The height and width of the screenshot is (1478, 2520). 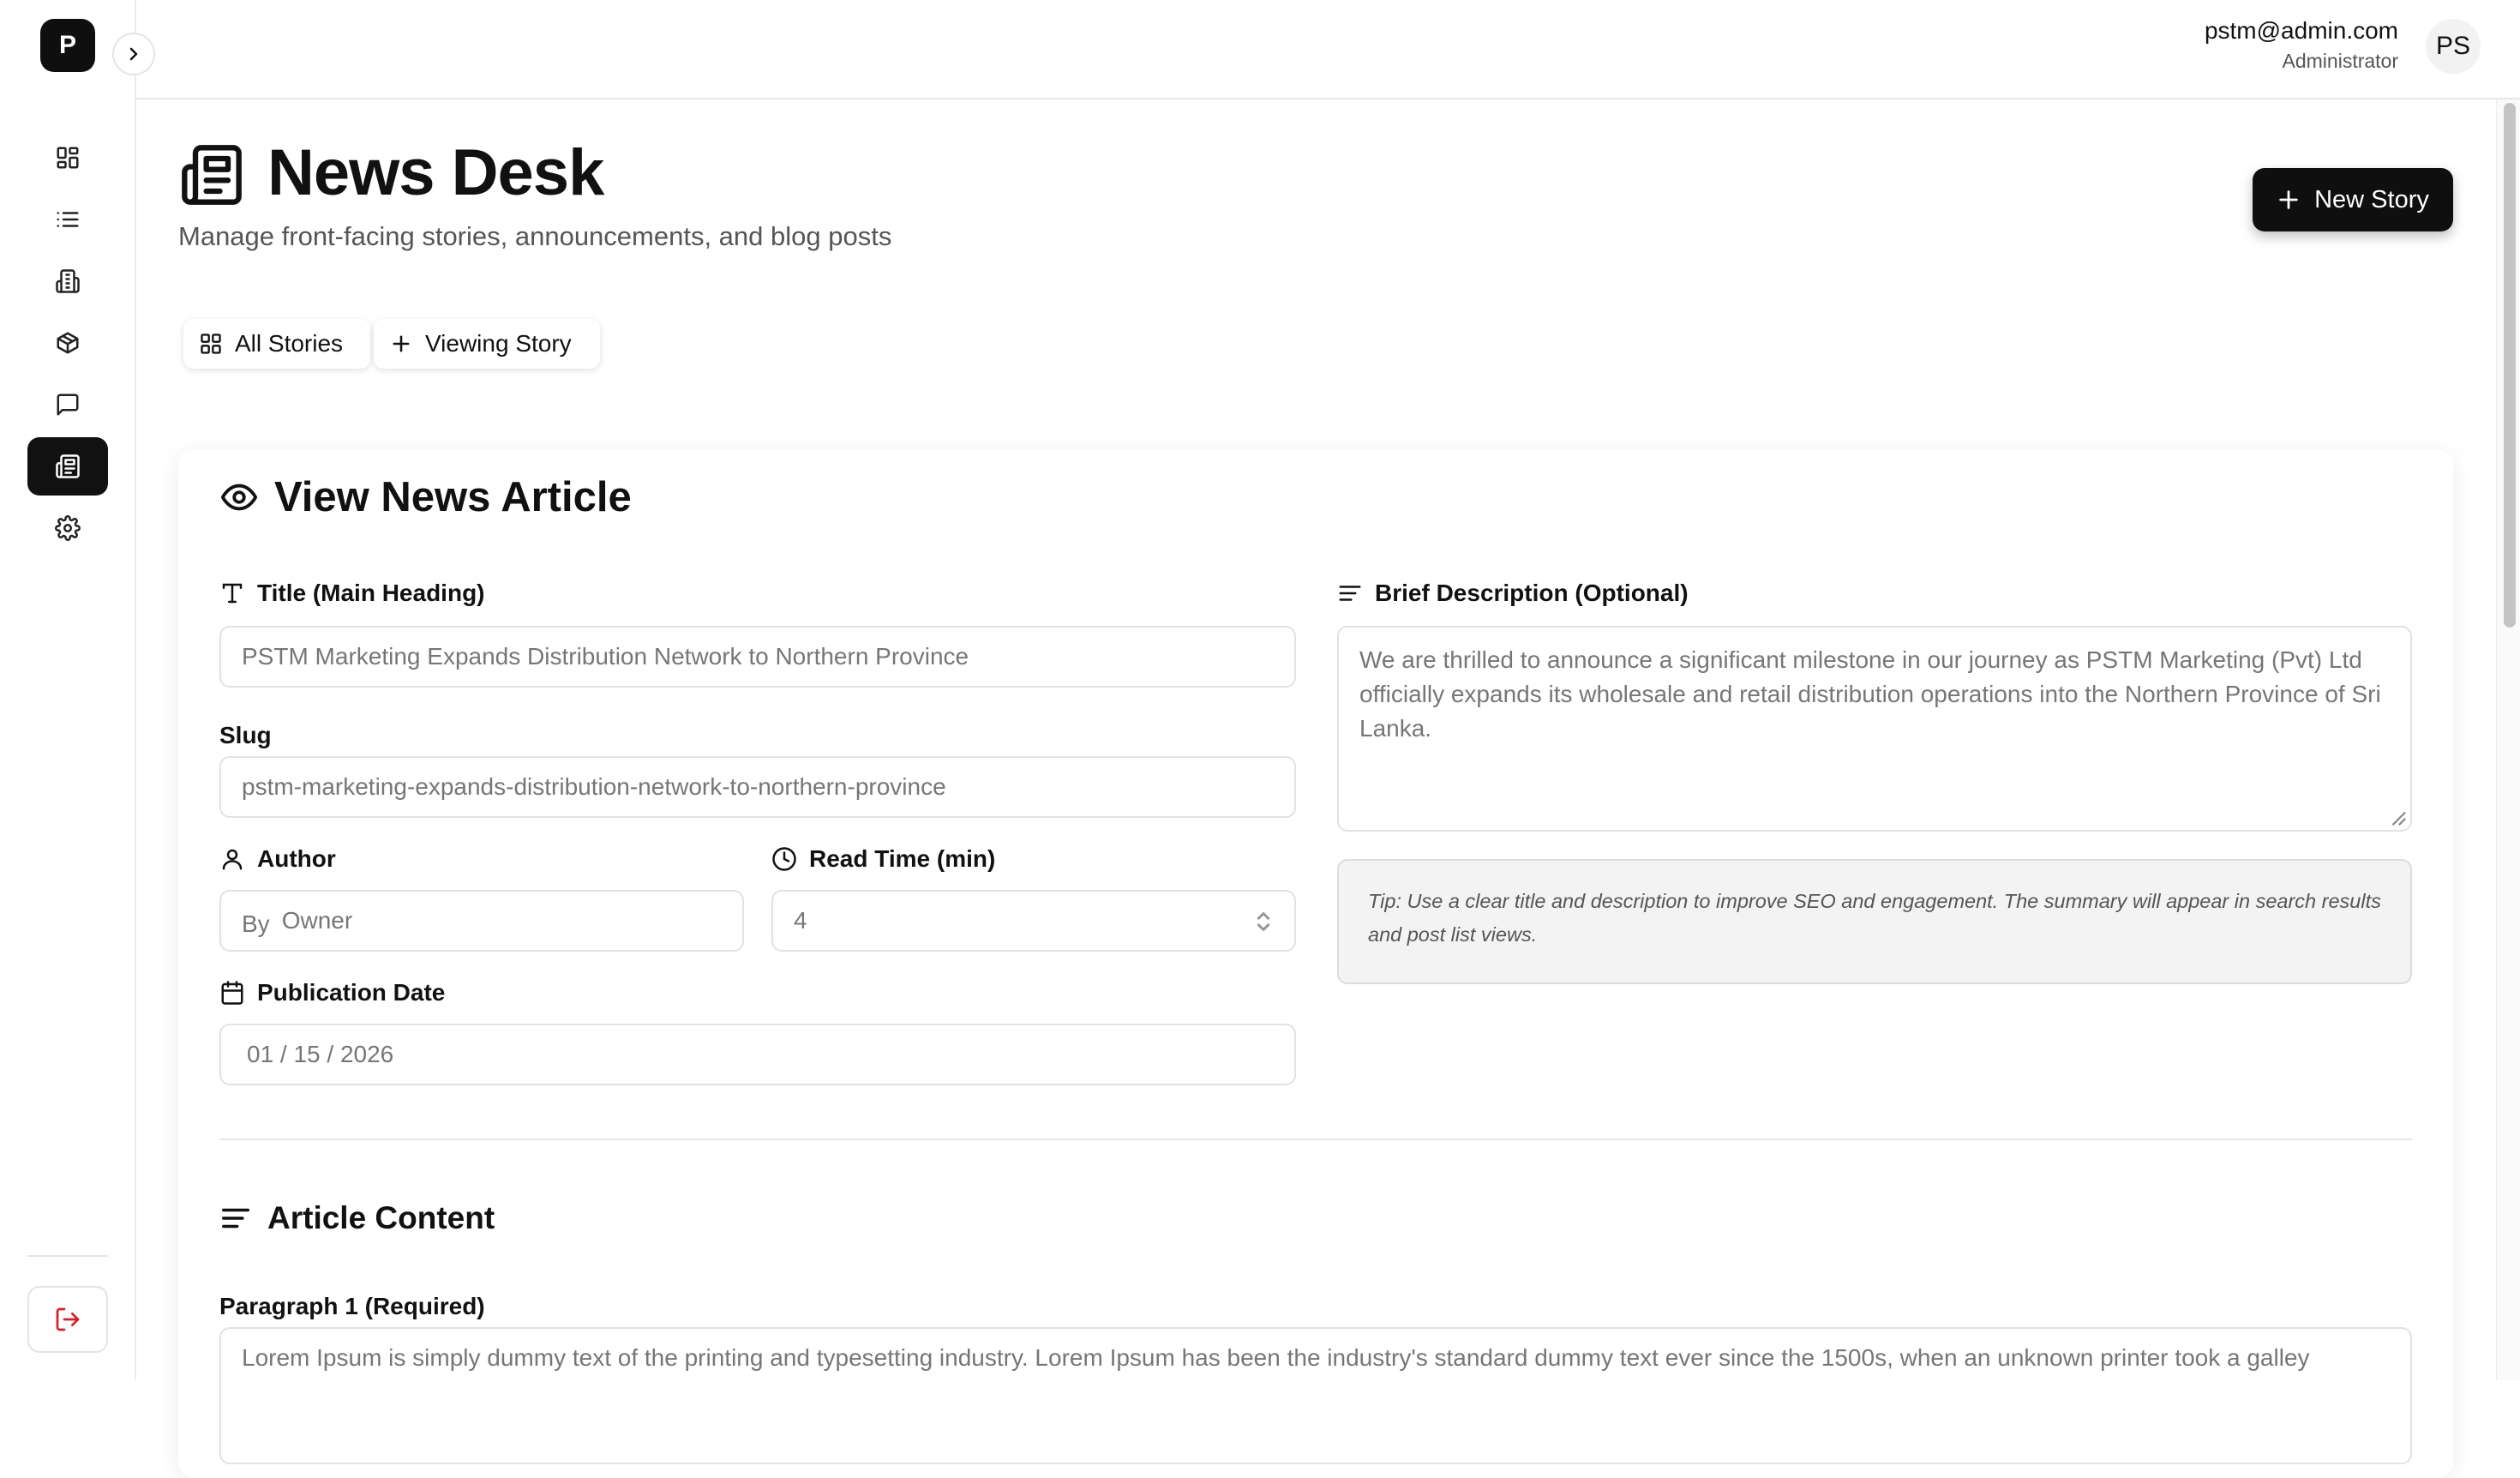 I want to click on paragraph1-label: Paragraph 1 (Required), so click(x=352, y=1307).